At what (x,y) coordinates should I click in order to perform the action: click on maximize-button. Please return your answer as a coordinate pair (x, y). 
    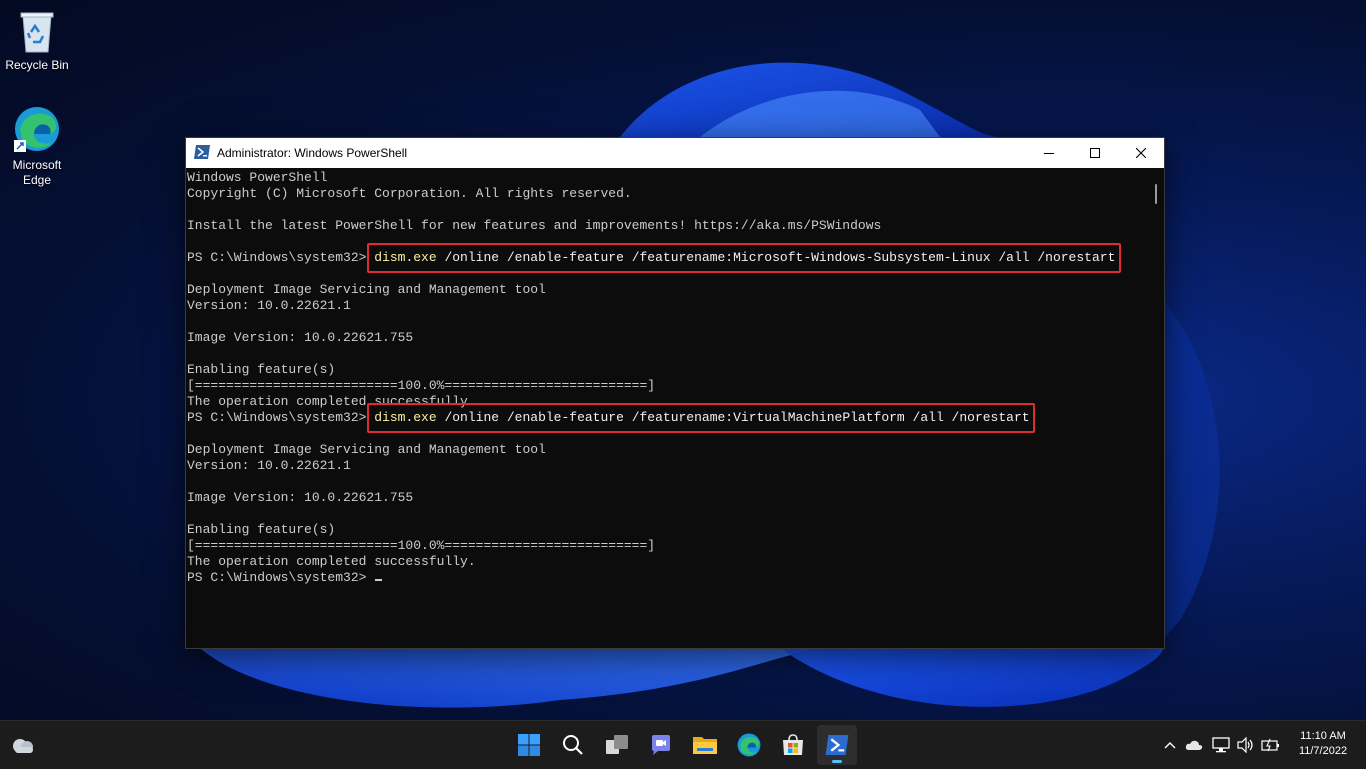
    Looking at the image, I should click on (1095, 153).